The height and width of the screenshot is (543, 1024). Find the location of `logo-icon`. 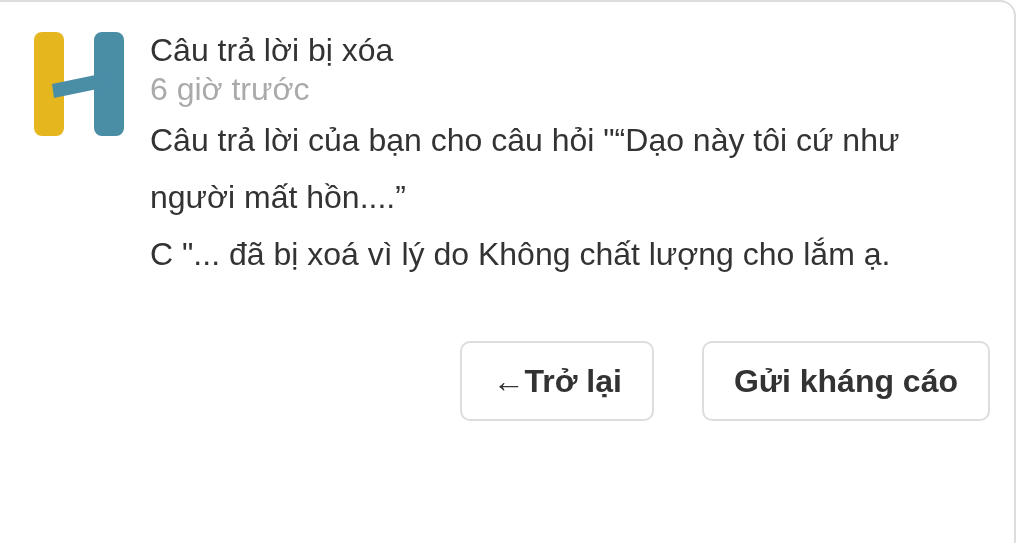

logo-icon is located at coordinates (80, 85).